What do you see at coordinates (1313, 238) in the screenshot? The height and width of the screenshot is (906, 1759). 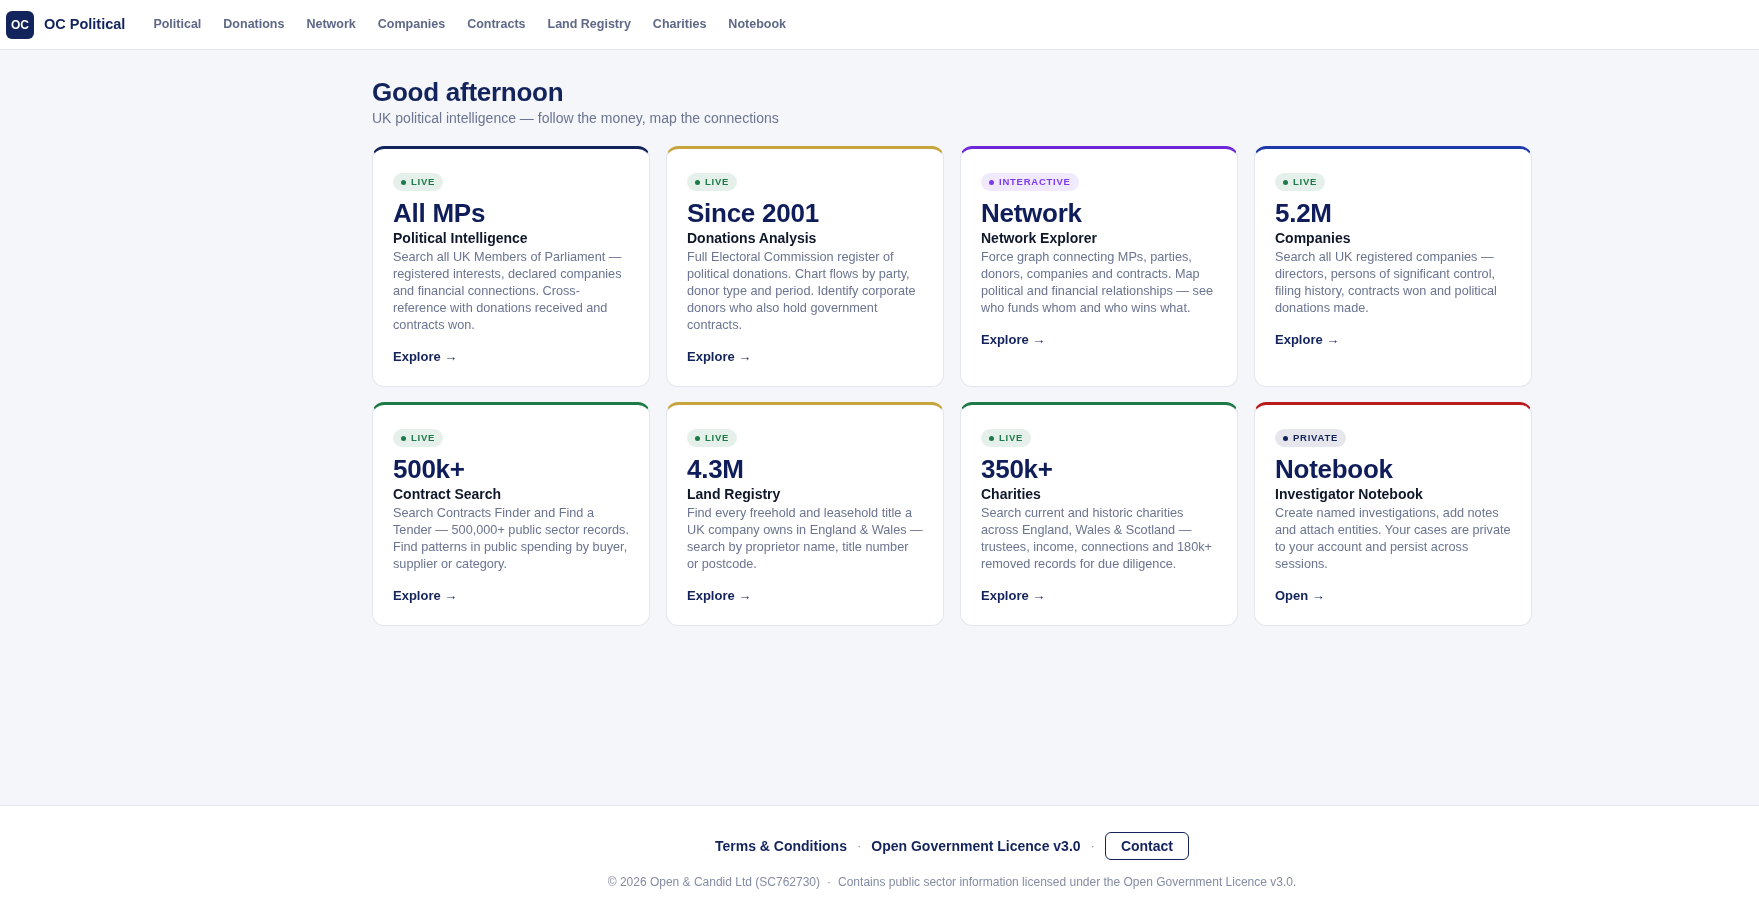 I see `card-title: Companies` at bounding box center [1313, 238].